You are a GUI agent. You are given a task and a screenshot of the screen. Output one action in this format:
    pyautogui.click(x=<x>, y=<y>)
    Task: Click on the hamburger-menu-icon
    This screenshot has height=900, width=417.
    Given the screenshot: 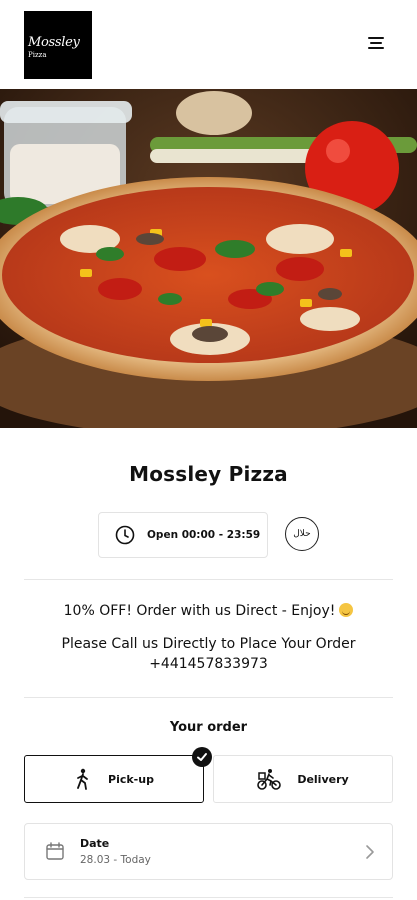 What is the action you would take?
    pyautogui.click(x=377, y=45)
    